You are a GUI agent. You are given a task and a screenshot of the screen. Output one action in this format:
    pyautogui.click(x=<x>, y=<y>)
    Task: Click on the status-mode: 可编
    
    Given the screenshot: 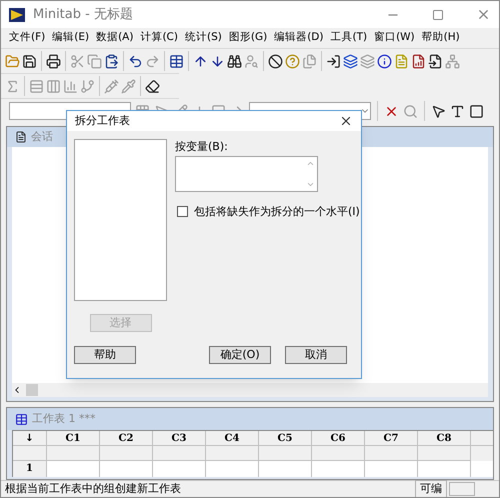 What is the action you would take?
    pyautogui.click(x=431, y=488)
    